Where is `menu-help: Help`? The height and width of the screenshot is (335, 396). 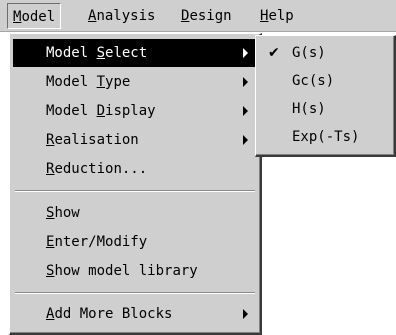
menu-help: Help is located at coordinates (277, 16).